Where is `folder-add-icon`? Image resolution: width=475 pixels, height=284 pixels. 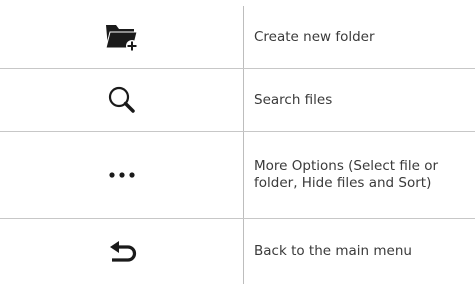
folder-add-icon is located at coordinates (122, 37).